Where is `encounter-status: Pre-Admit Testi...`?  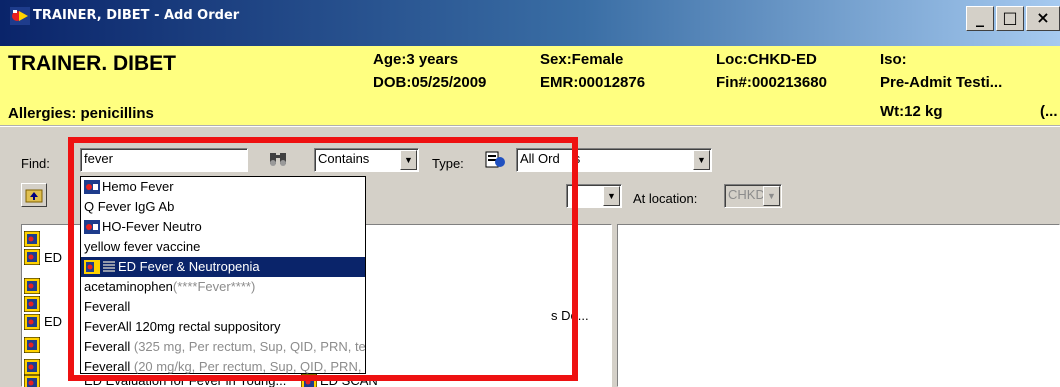
encounter-status: Pre-Admit Testi... is located at coordinates (941, 82).